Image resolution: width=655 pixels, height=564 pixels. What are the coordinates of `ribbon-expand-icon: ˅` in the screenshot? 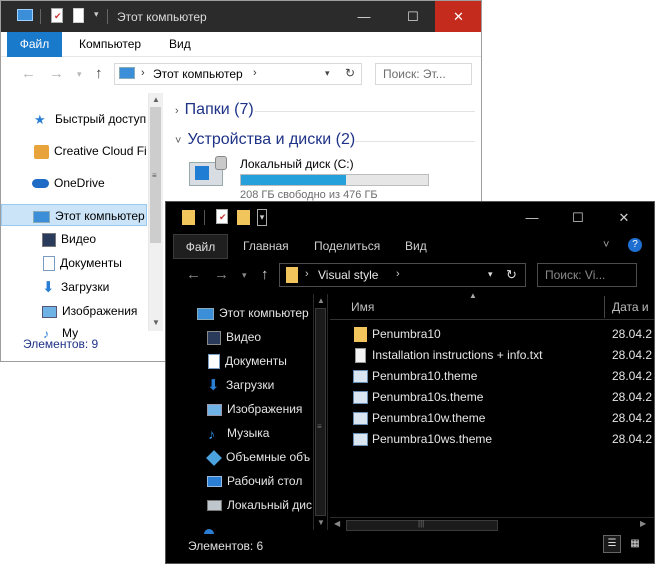 It's located at (606, 245).